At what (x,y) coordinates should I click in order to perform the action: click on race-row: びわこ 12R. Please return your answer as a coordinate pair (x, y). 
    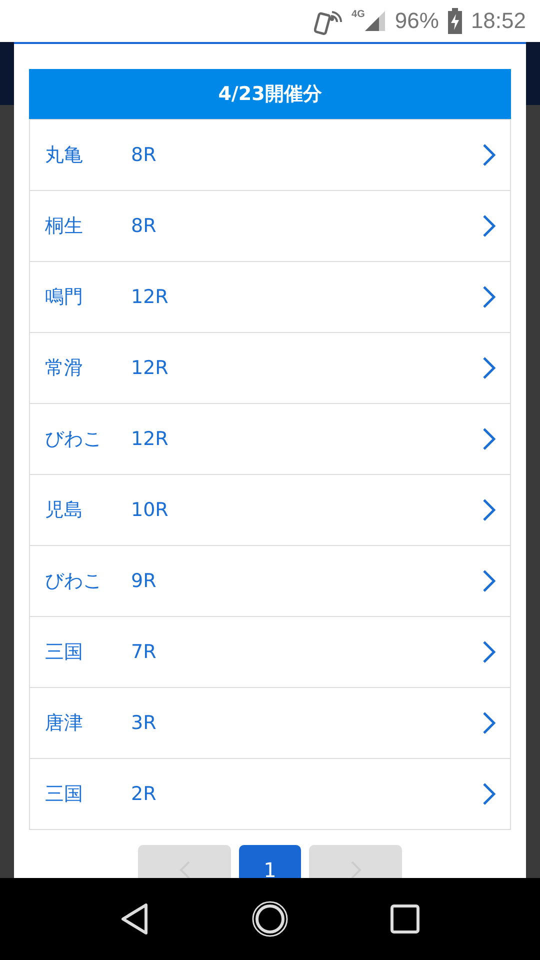
    Looking at the image, I should click on (270, 438).